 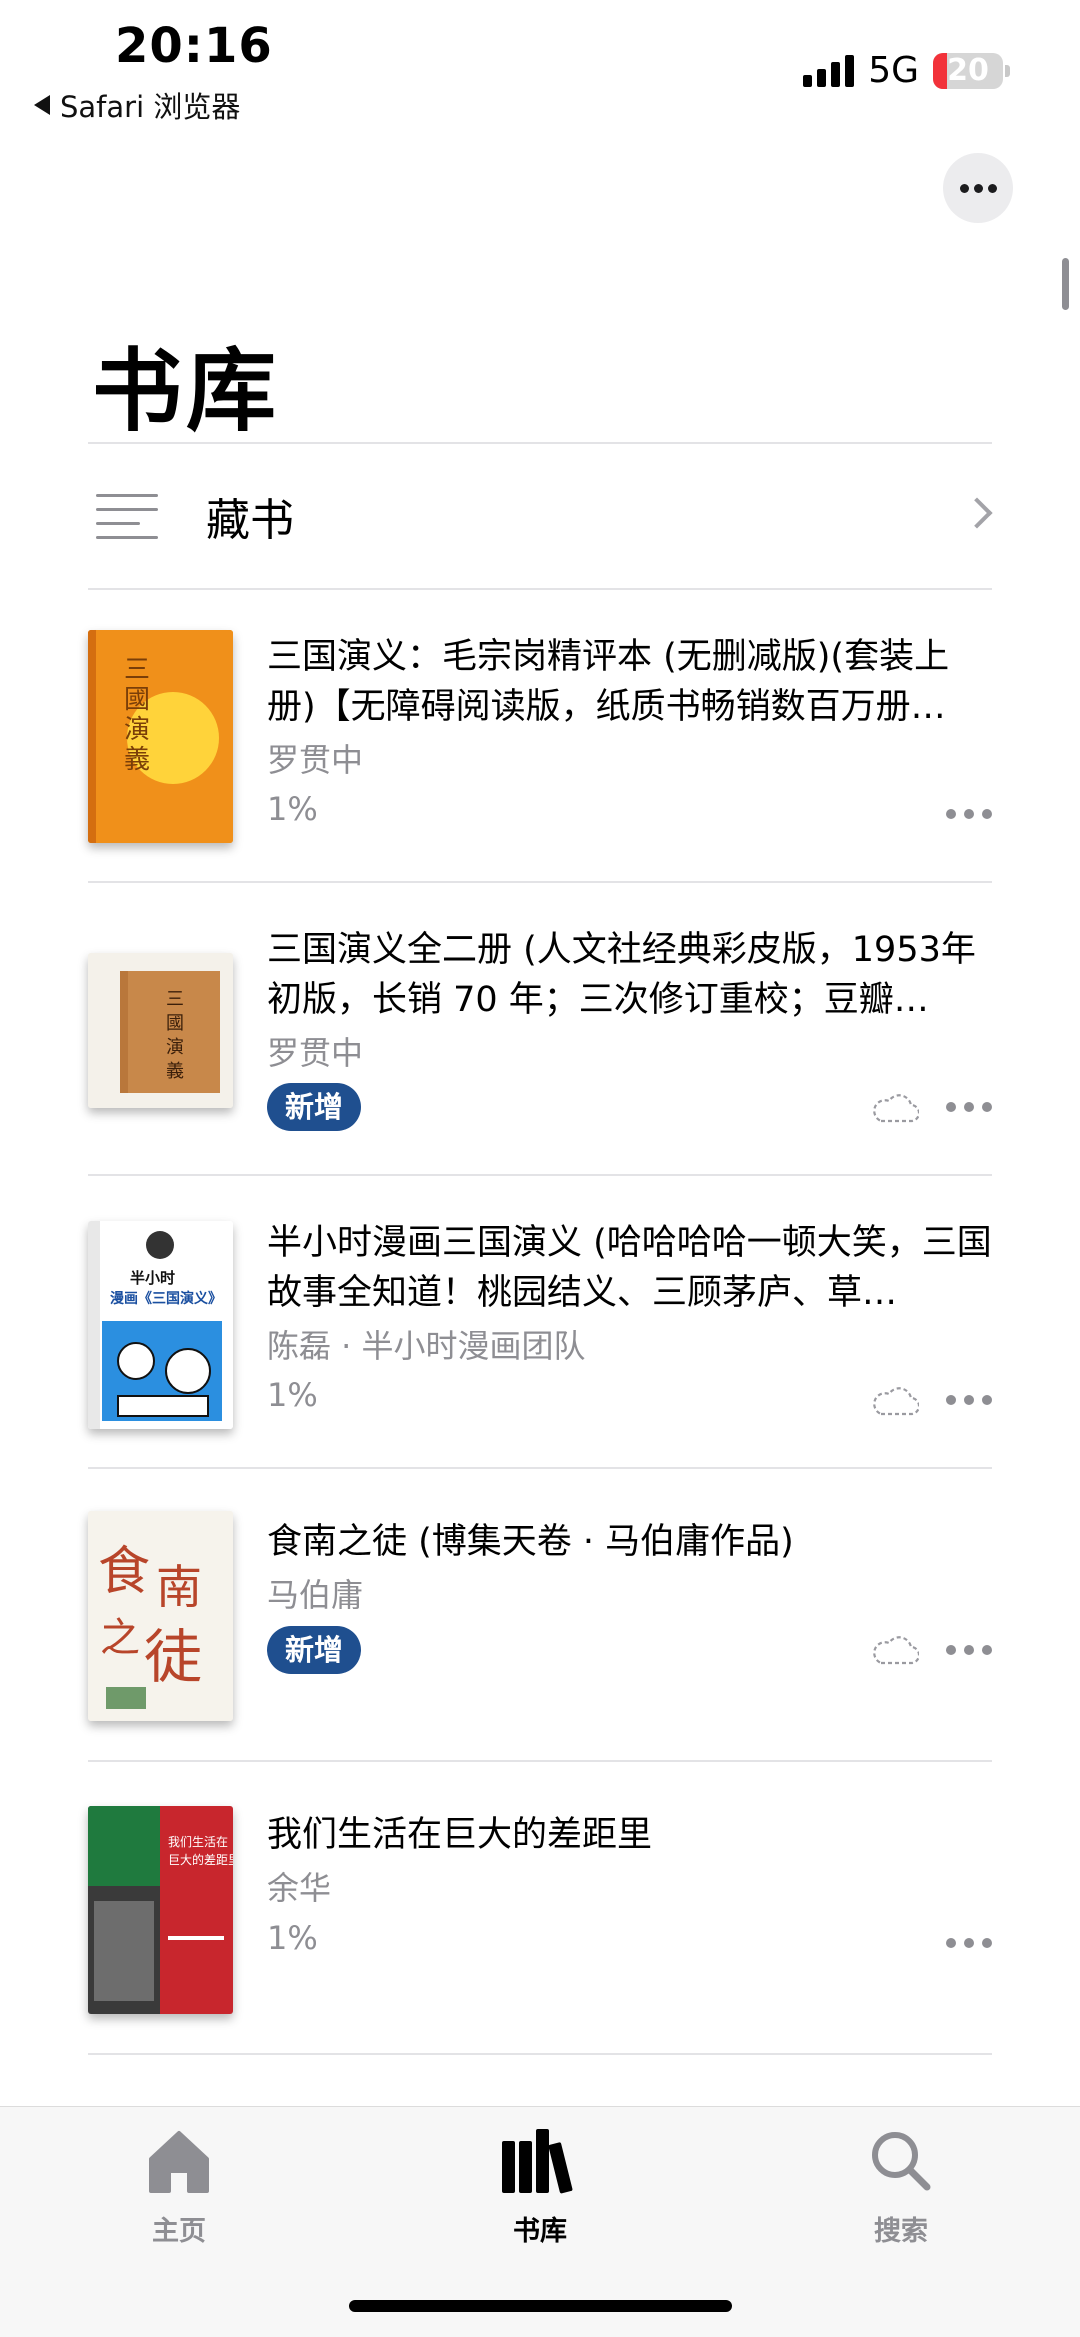 I want to click on divider, so click(x=540, y=2054).